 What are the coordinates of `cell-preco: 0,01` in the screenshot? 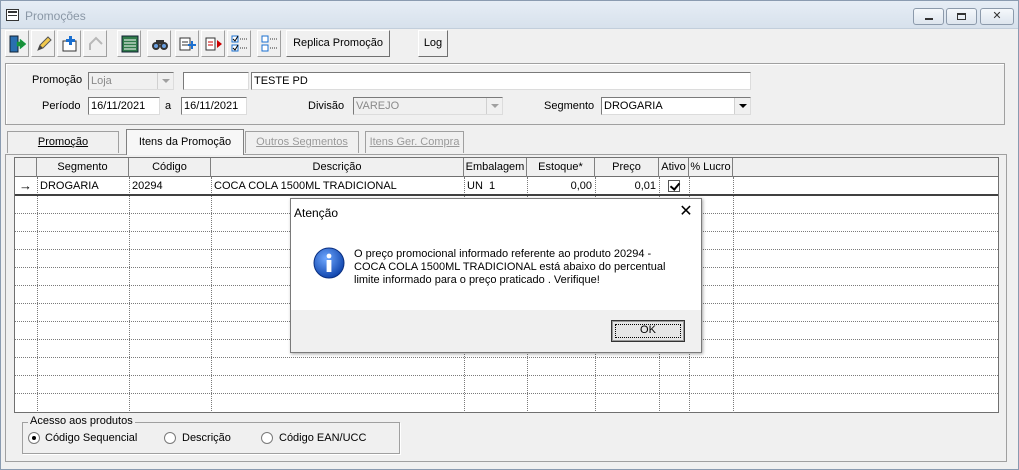 It's located at (626, 186).